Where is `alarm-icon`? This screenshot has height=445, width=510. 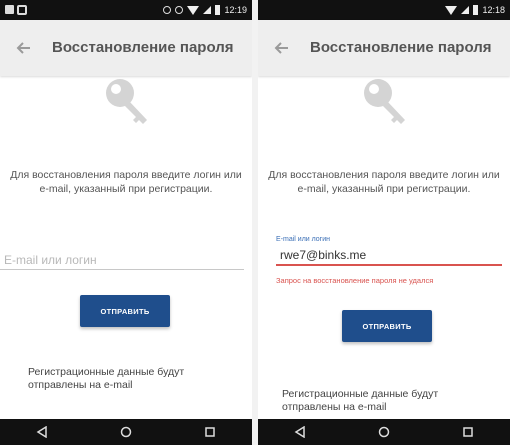
alarm-icon is located at coordinates (179, 10).